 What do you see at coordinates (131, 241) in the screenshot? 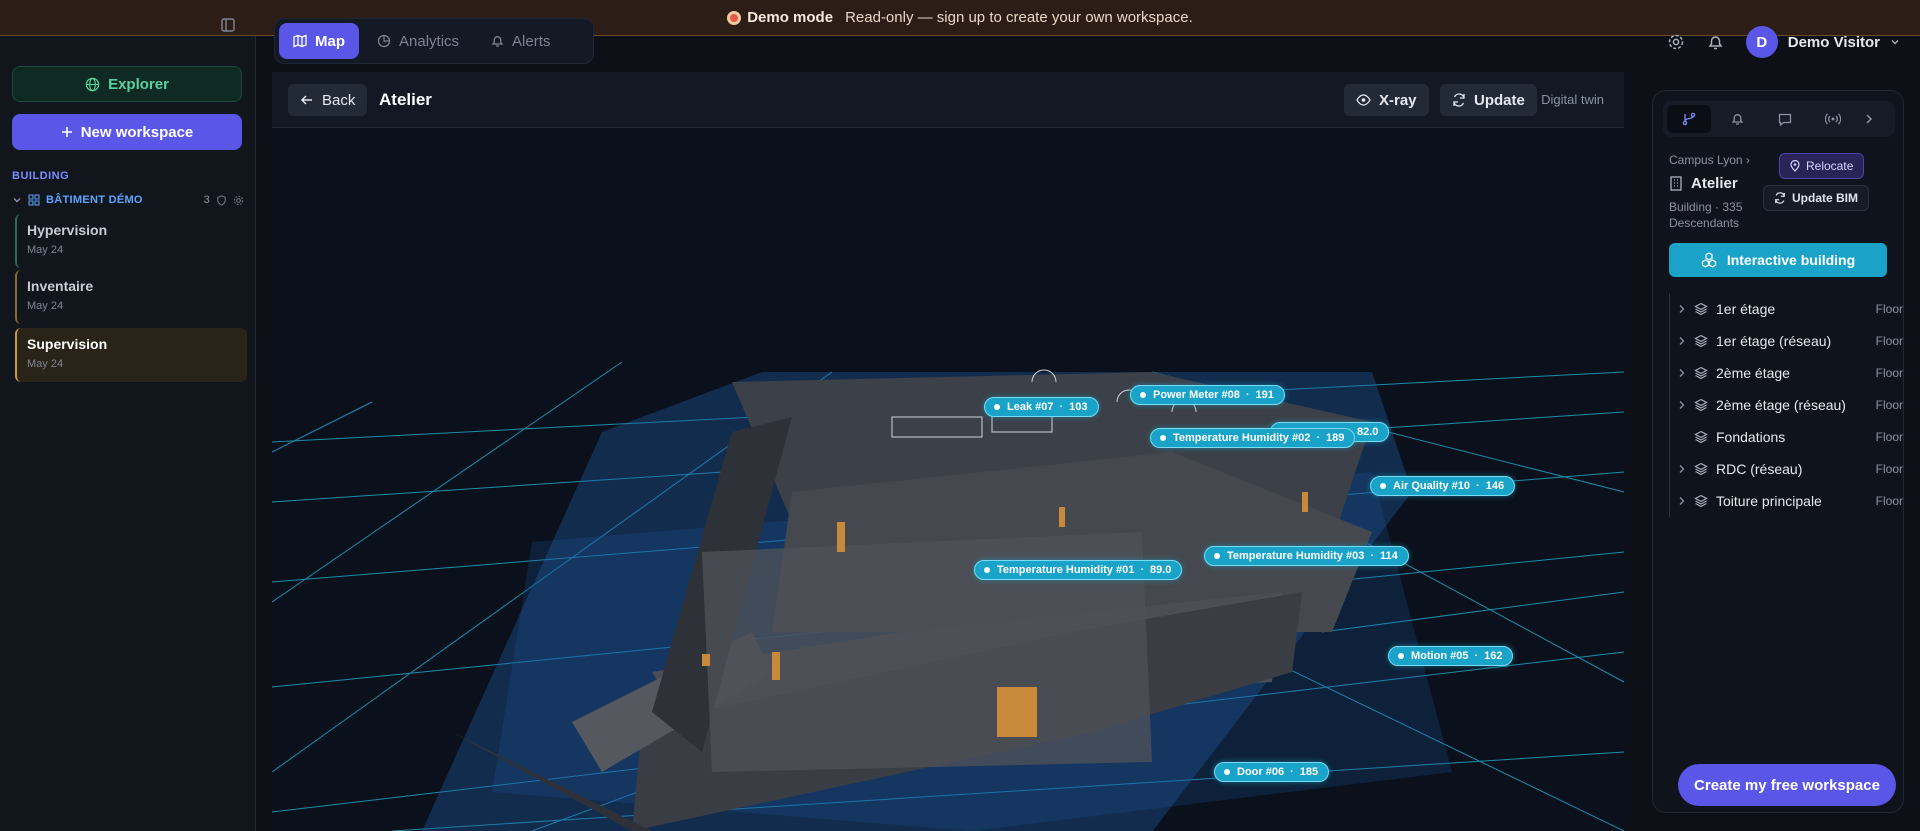
I see `workspace-item-hypervision: Hypervision May 24` at bounding box center [131, 241].